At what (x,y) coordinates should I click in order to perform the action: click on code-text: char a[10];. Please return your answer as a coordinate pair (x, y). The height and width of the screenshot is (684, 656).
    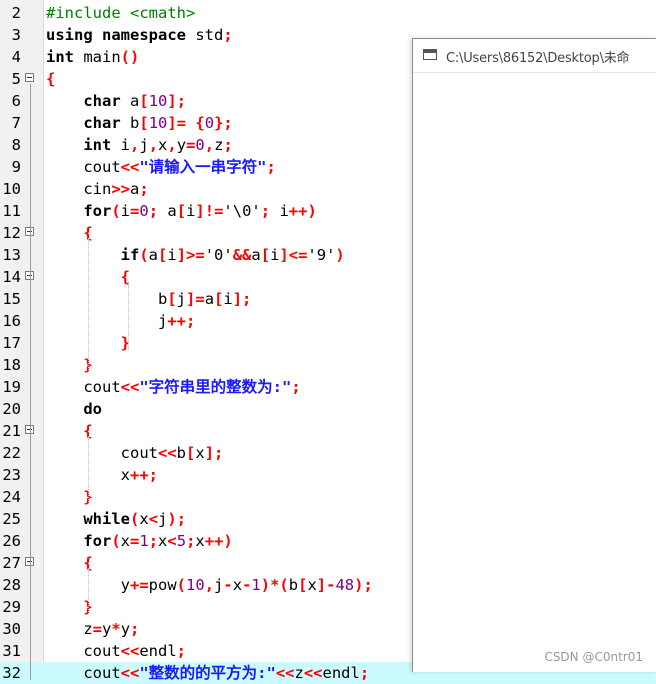
    Looking at the image, I should click on (135, 101).